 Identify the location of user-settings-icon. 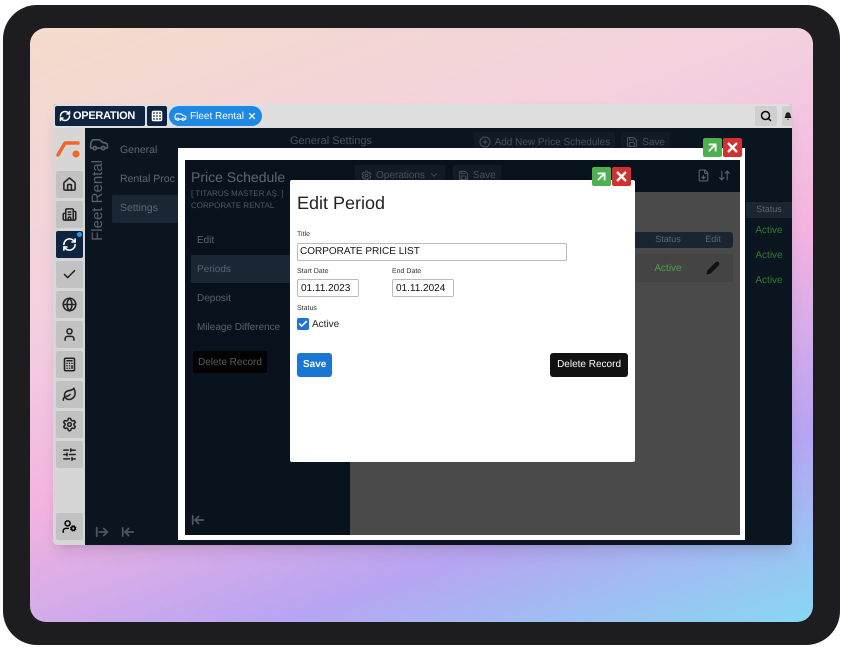
(69, 526).